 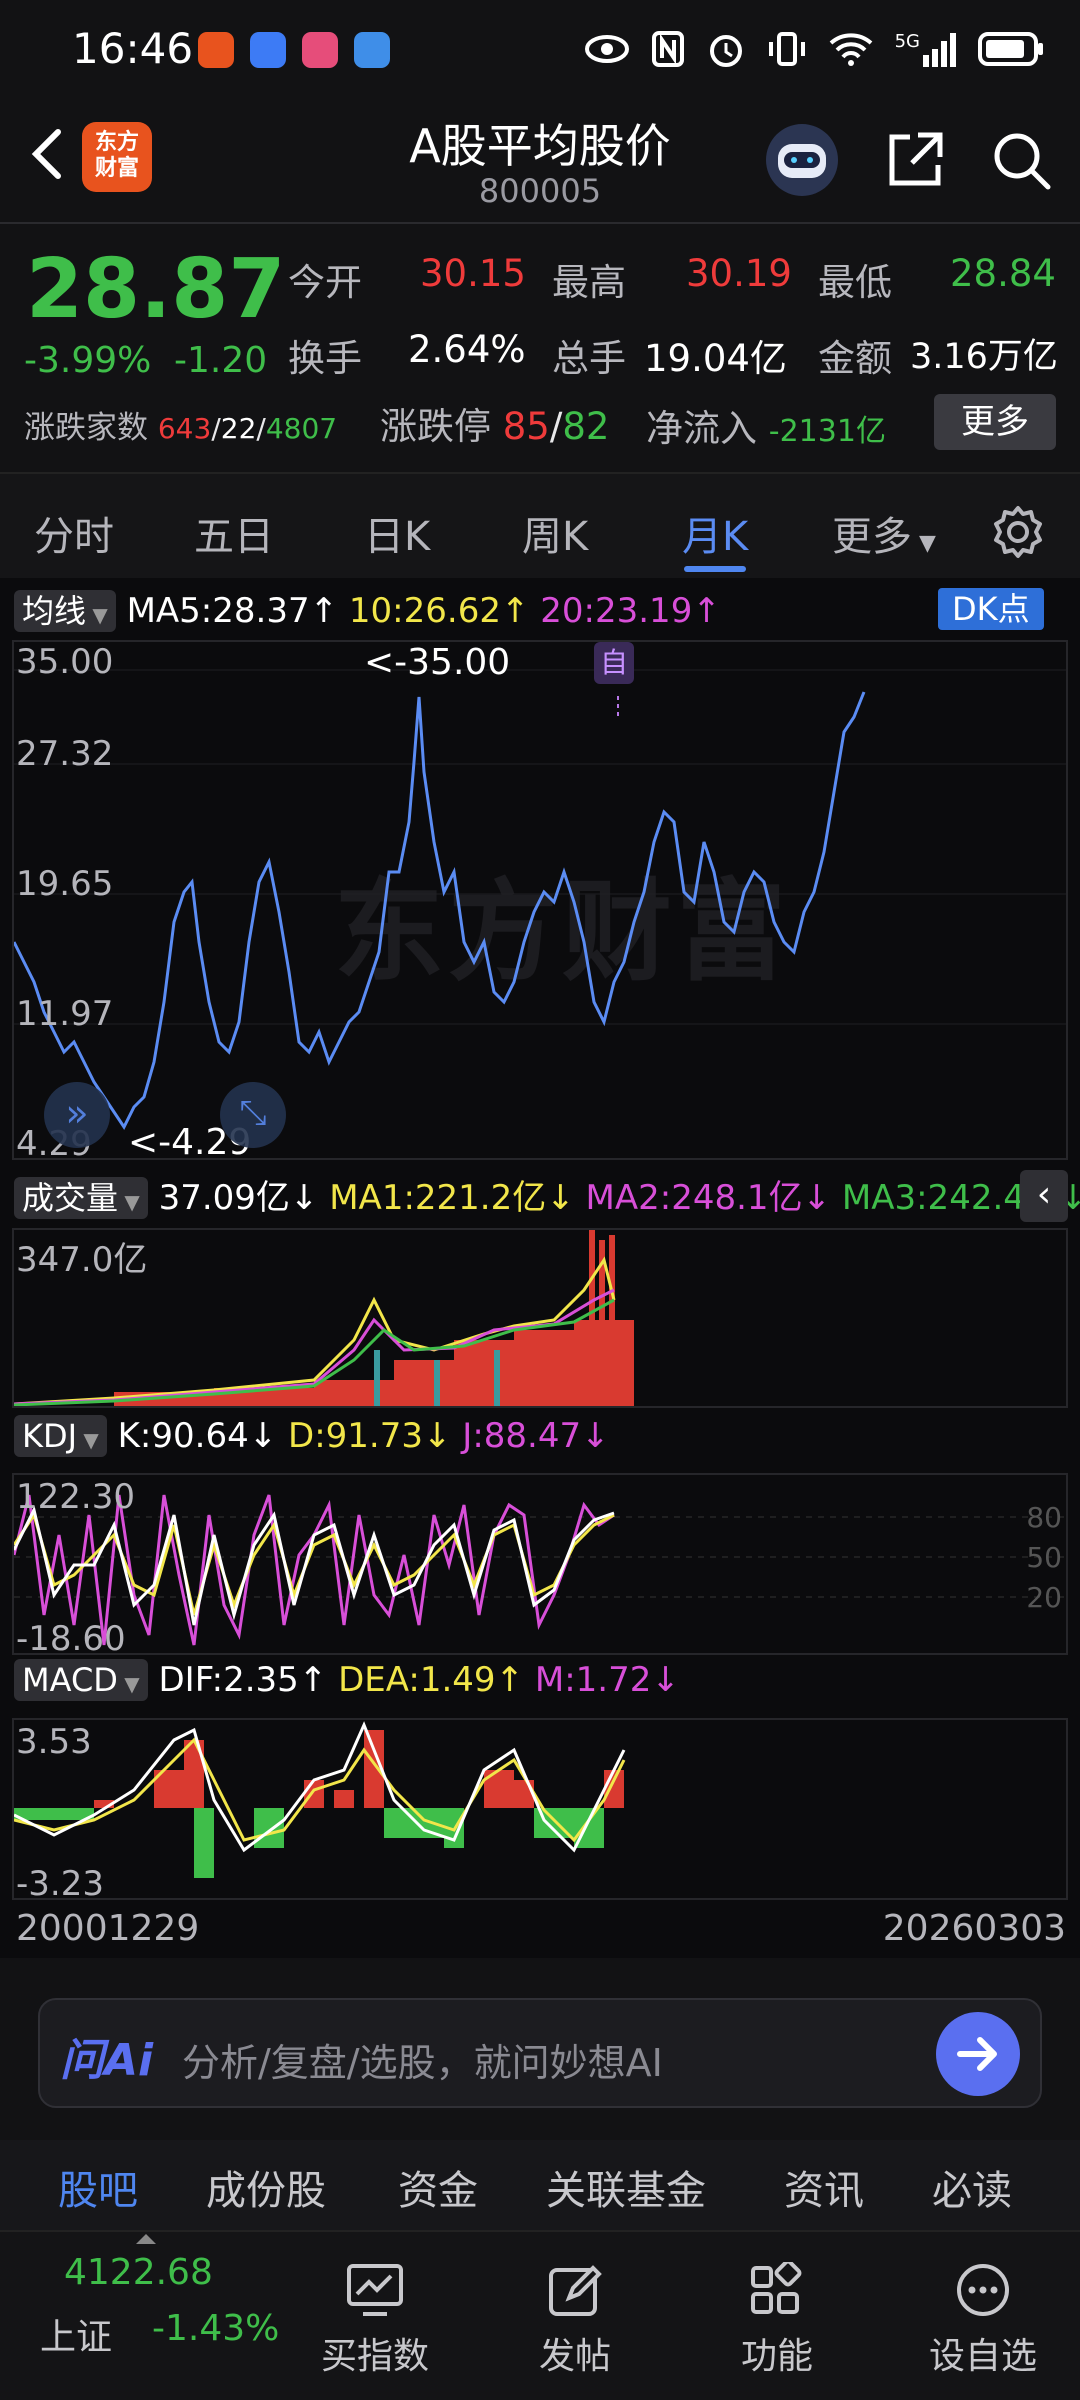 I want to click on index-name: 上证, so click(x=76, y=2337).